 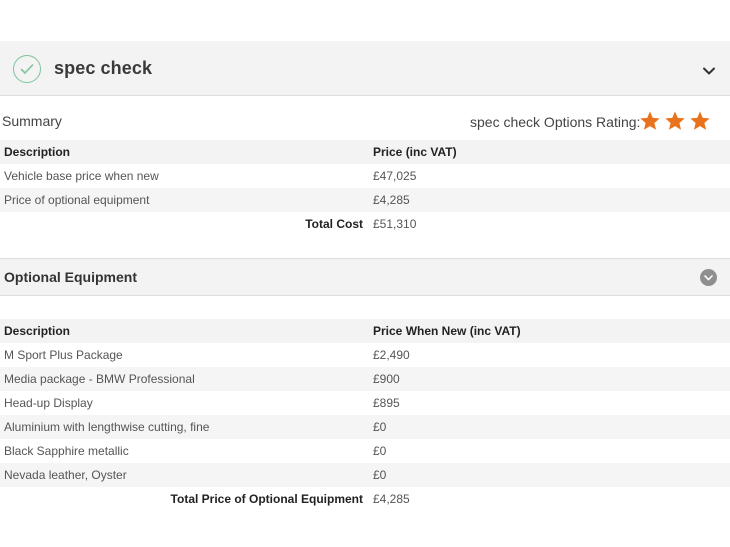 What do you see at coordinates (549, 331) in the screenshot?
I see `column-header-price: Price When New (inc VAT)` at bounding box center [549, 331].